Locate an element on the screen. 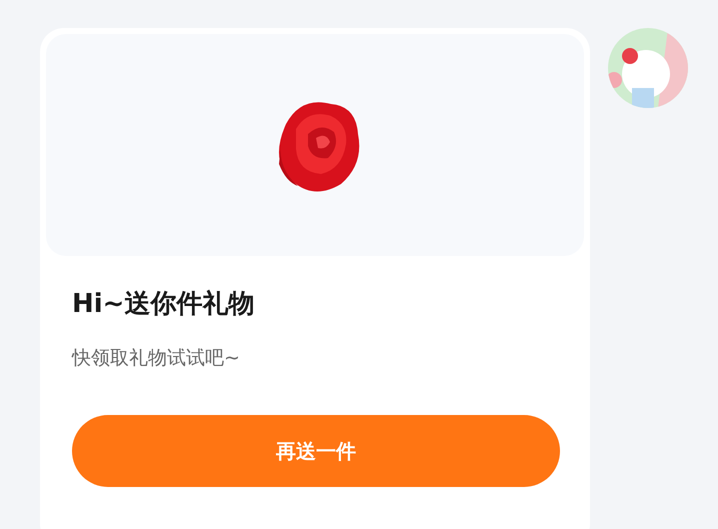 This screenshot has width=718, height=529. gift-subtitle: 快领取礼物试试吧~ is located at coordinates (156, 358).